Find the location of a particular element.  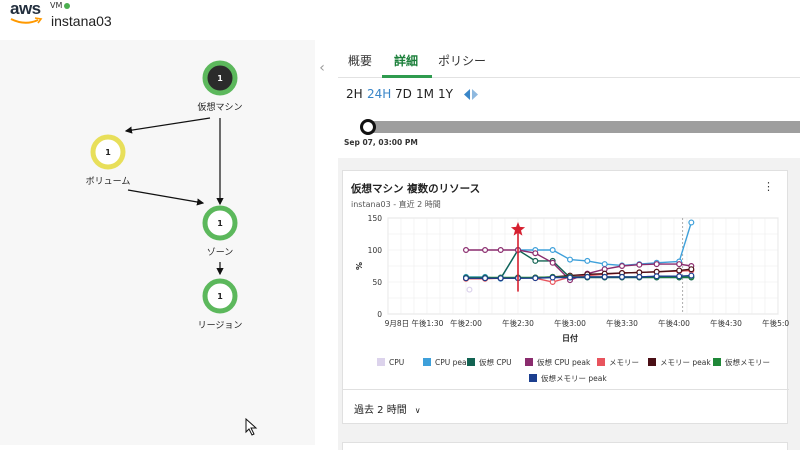

x-tick-label: 午後4:00 is located at coordinates (674, 323).